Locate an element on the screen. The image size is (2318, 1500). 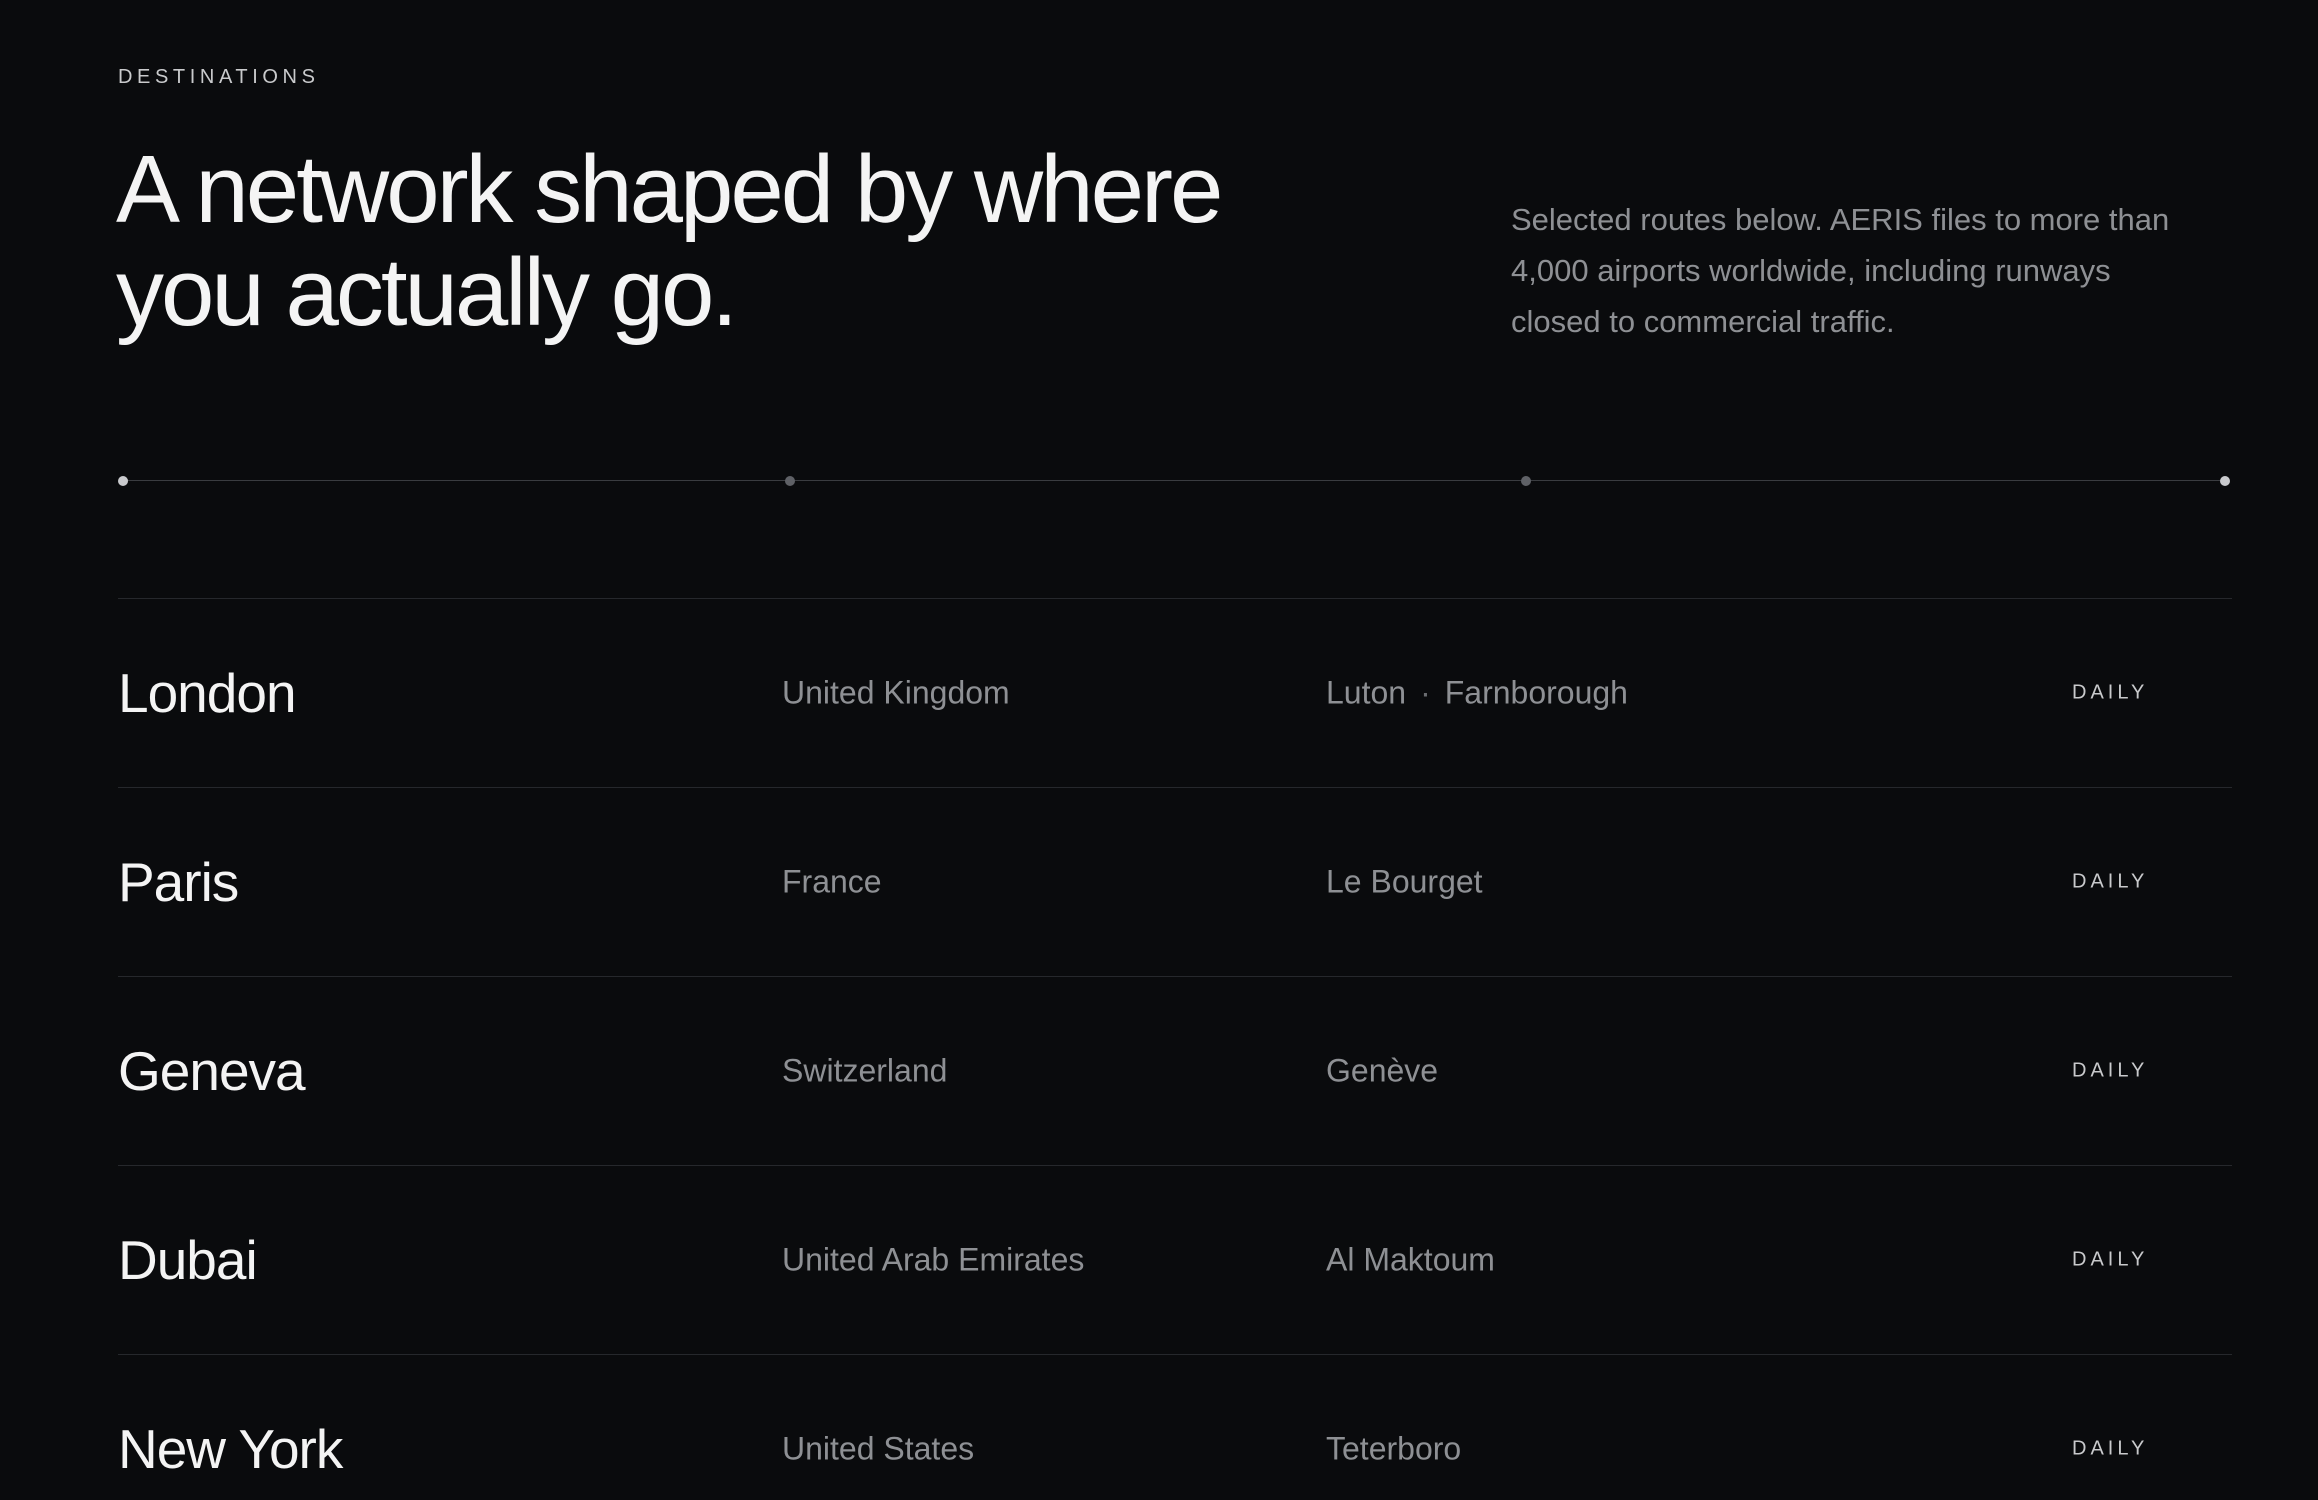
destination-row: Paris France Le Bourget DAILY is located at coordinates (1175, 882).